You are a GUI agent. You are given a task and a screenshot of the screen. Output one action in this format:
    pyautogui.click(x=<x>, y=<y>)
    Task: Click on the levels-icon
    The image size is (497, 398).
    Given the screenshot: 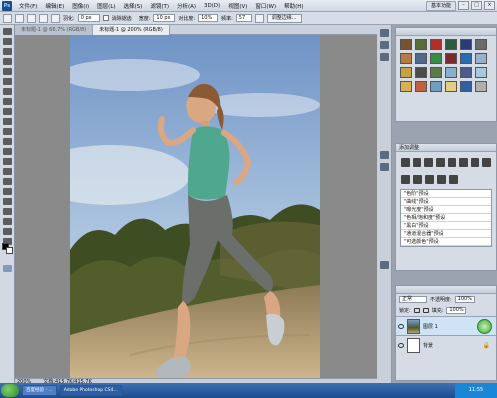 What is the action you would take?
    pyautogui.click(x=417, y=162)
    